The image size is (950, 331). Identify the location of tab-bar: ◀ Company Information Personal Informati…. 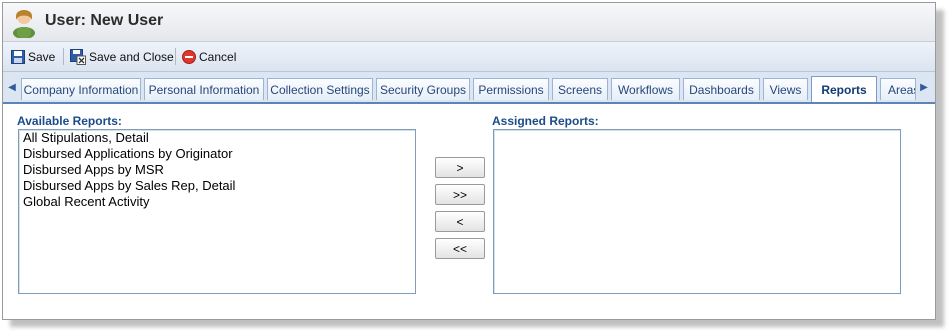
(469, 88).